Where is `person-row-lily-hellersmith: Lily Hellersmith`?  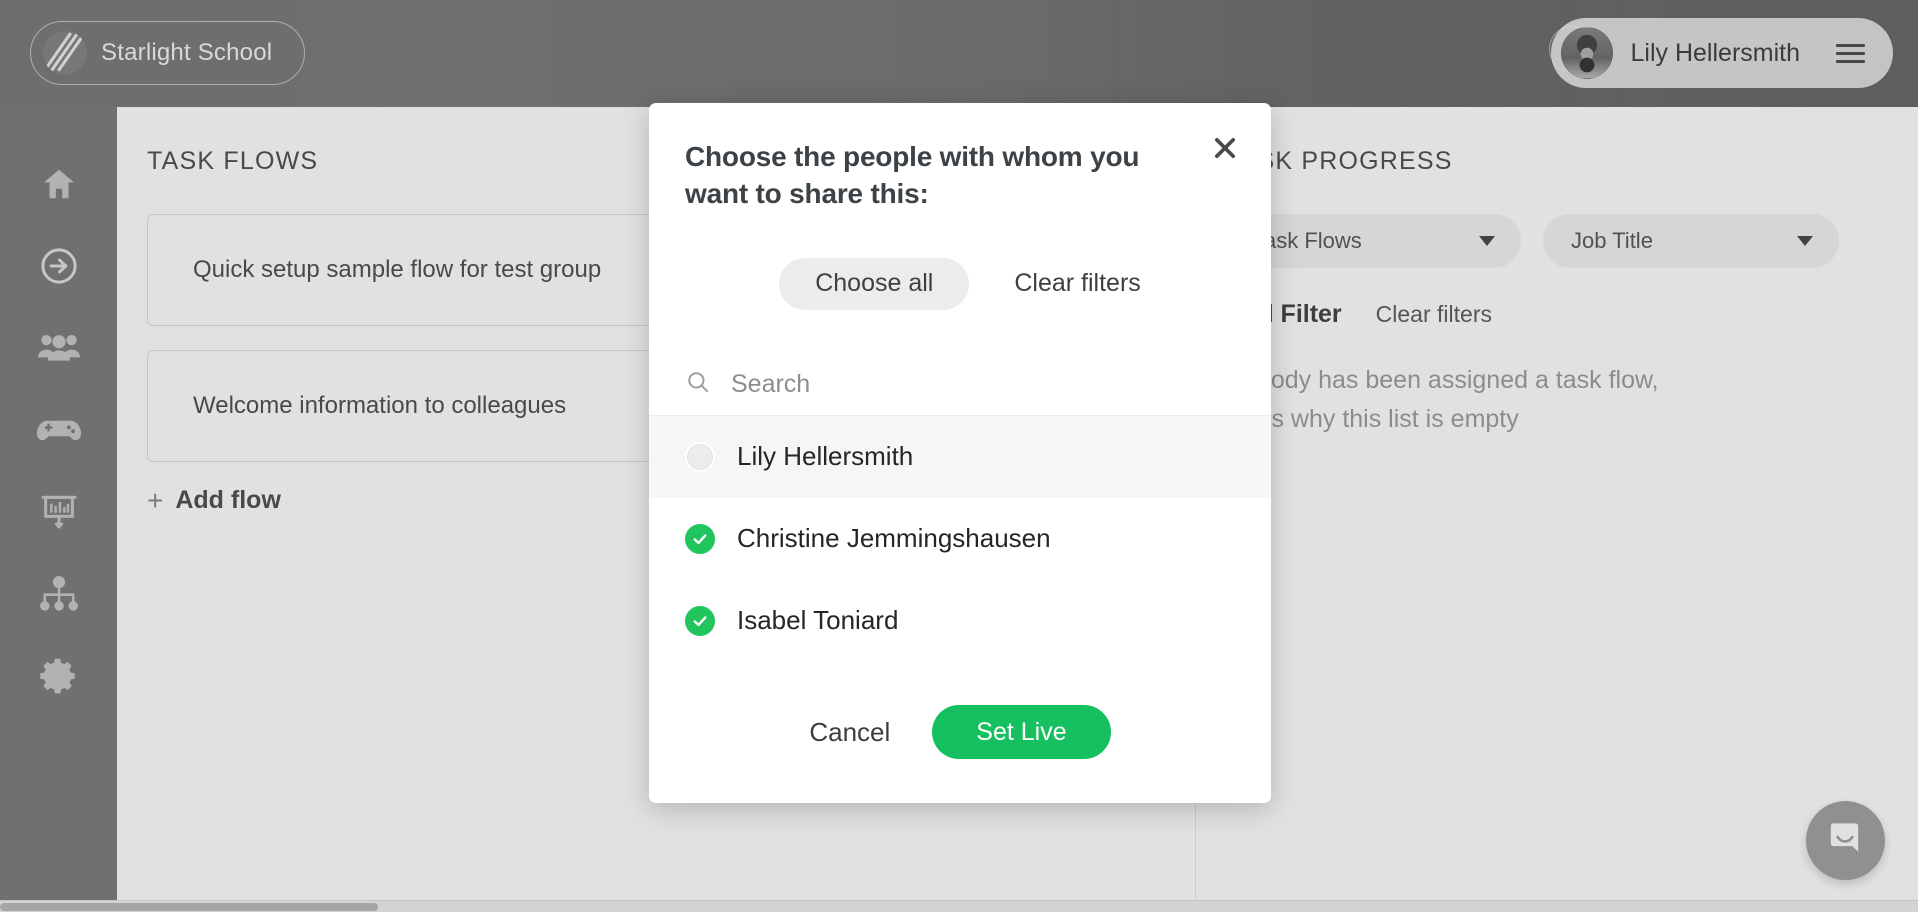
person-row-lily-hellersmith: Lily Hellersmith is located at coordinates (960, 456).